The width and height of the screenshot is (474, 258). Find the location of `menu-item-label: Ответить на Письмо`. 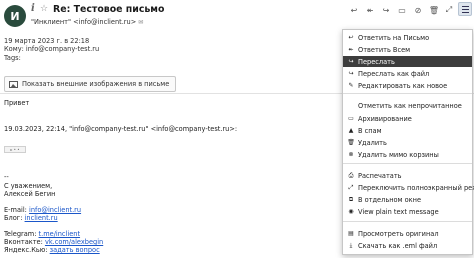

menu-item-label: Ответить на Письмо is located at coordinates (394, 37).